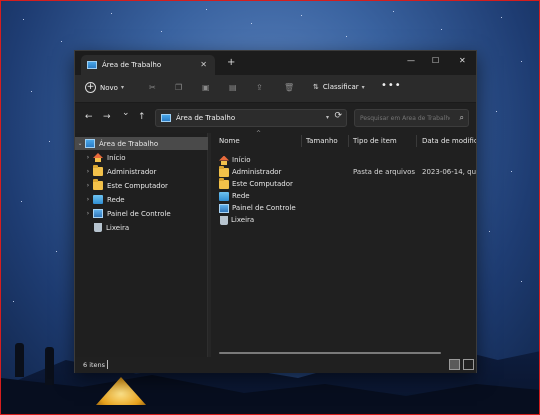 This screenshot has height=415, width=540. I want to click on close-tab-icon: ✕, so click(203, 64).